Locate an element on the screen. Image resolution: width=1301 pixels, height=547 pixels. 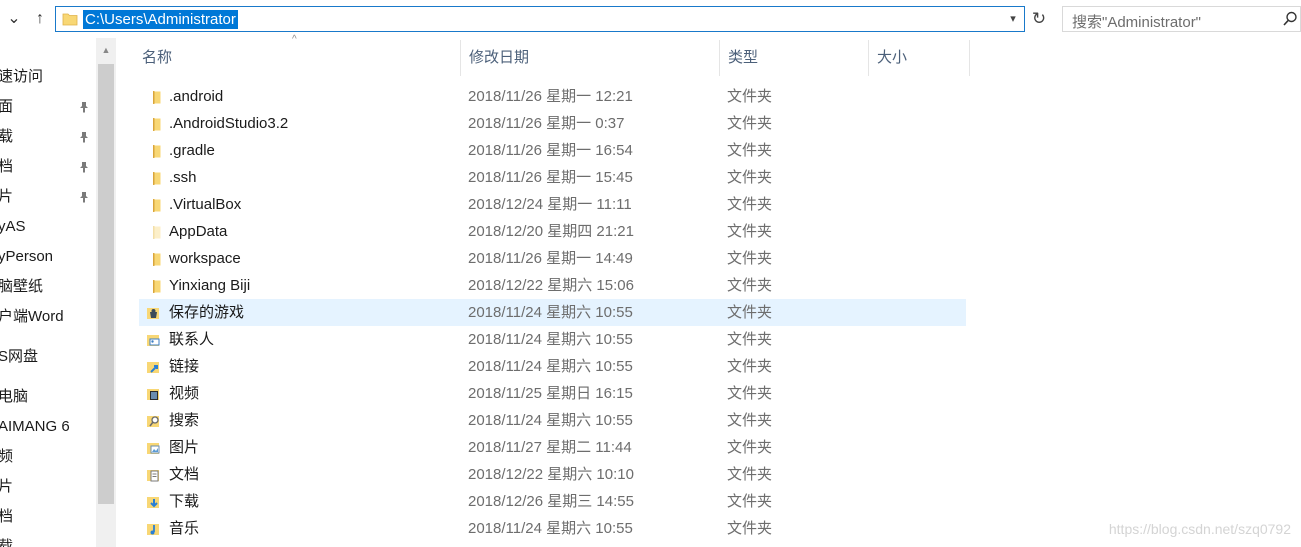
nav-item-downloads-pc: 载 is located at coordinates (48, 540).